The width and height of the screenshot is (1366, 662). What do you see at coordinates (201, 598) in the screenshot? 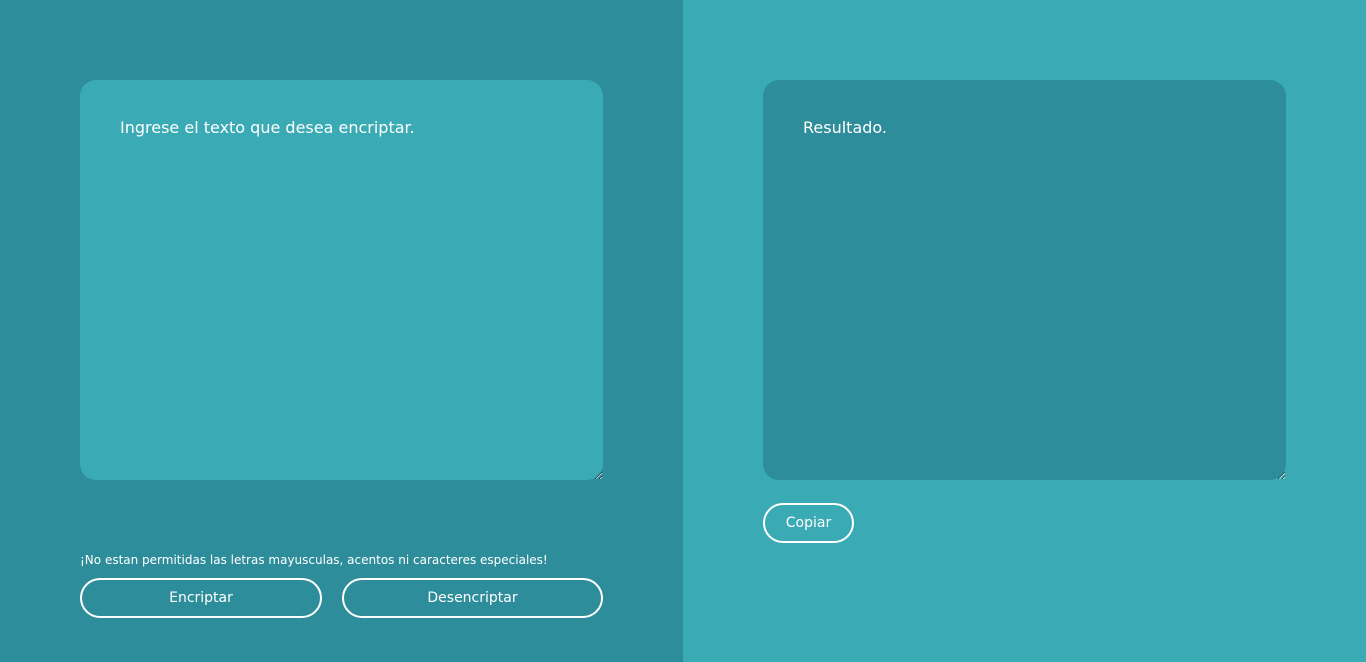
I see `encrypt-button: Encriptar` at bounding box center [201, 598].